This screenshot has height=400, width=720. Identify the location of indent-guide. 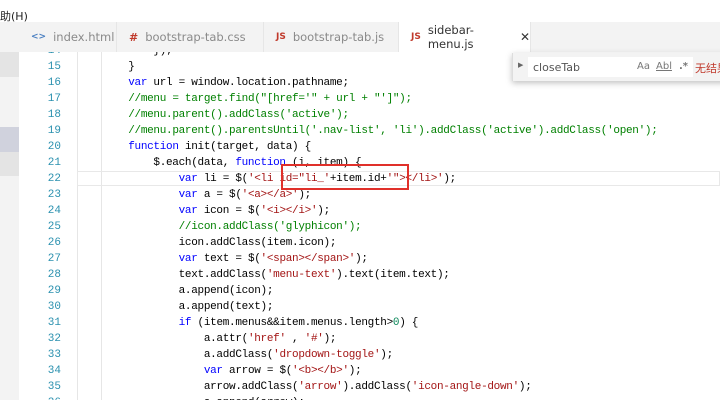
(101, 226).